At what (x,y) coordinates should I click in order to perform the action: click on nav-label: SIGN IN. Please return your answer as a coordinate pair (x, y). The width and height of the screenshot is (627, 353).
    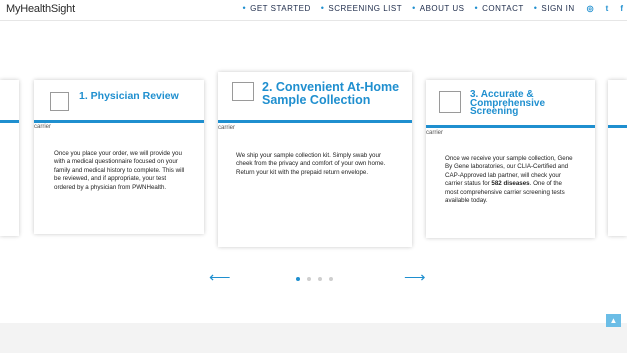
    Looking at the image, I should click on (558, 8).